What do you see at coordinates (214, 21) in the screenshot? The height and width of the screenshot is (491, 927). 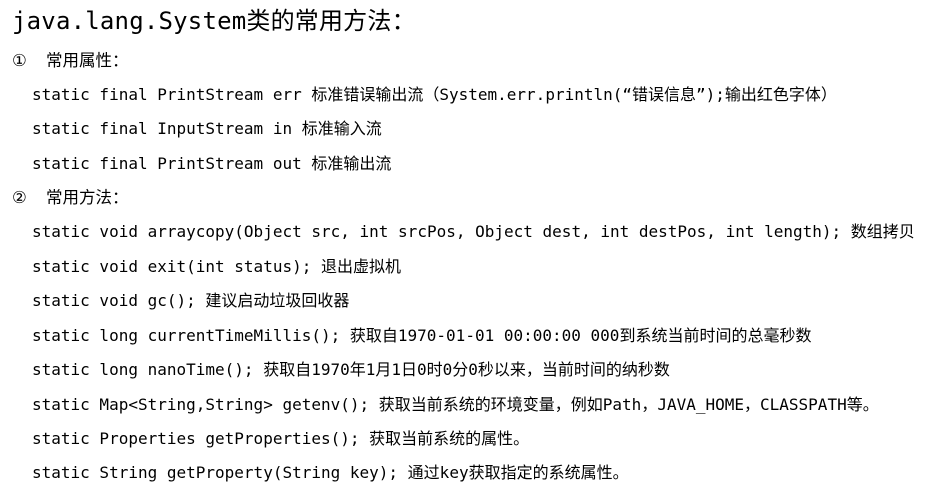 I see `page-title: java.lang.System类的常用方法：` at bounding box center [214, 21].